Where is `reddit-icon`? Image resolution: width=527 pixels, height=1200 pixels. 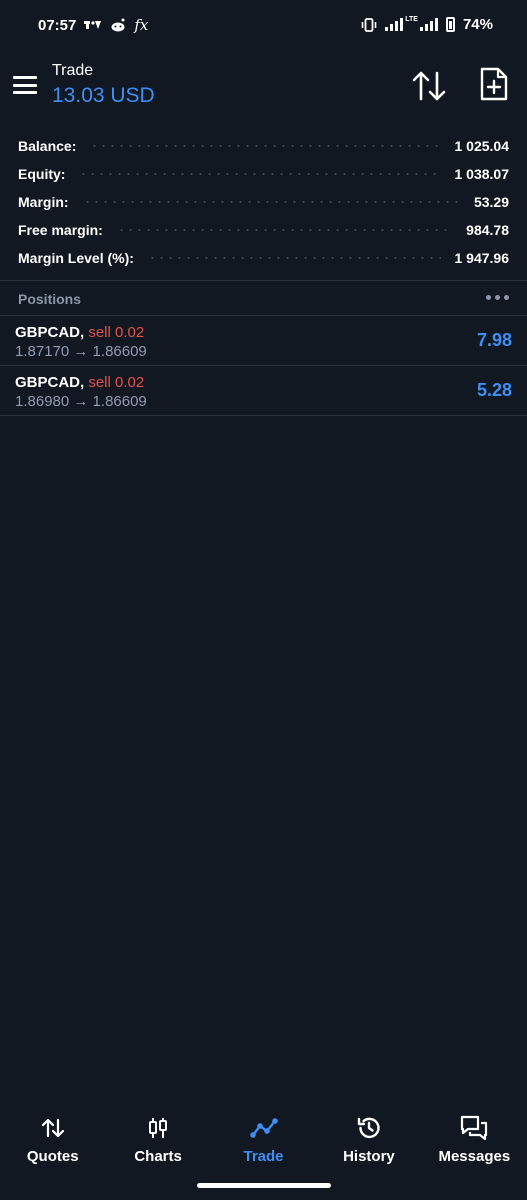
reddit-icon is located at coordinates (118, 25).